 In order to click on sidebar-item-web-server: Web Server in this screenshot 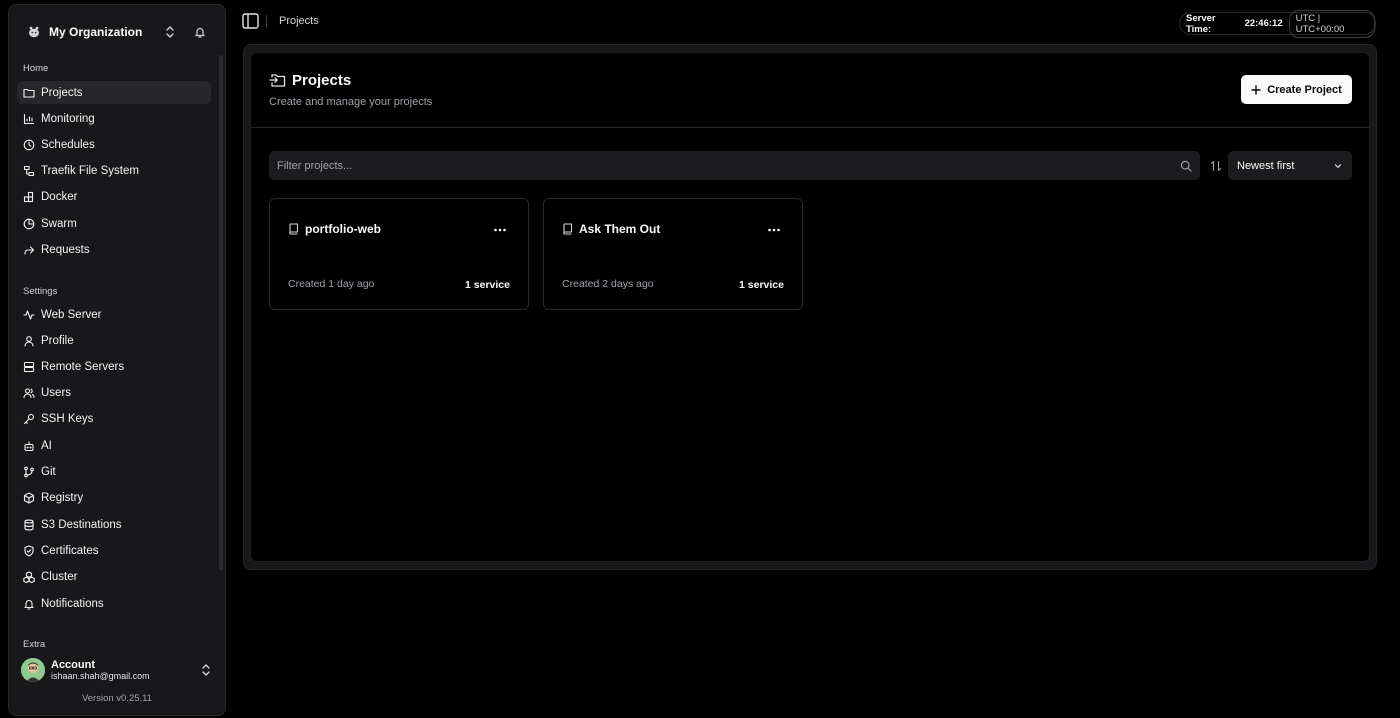, I will do `click(114, 314)`.